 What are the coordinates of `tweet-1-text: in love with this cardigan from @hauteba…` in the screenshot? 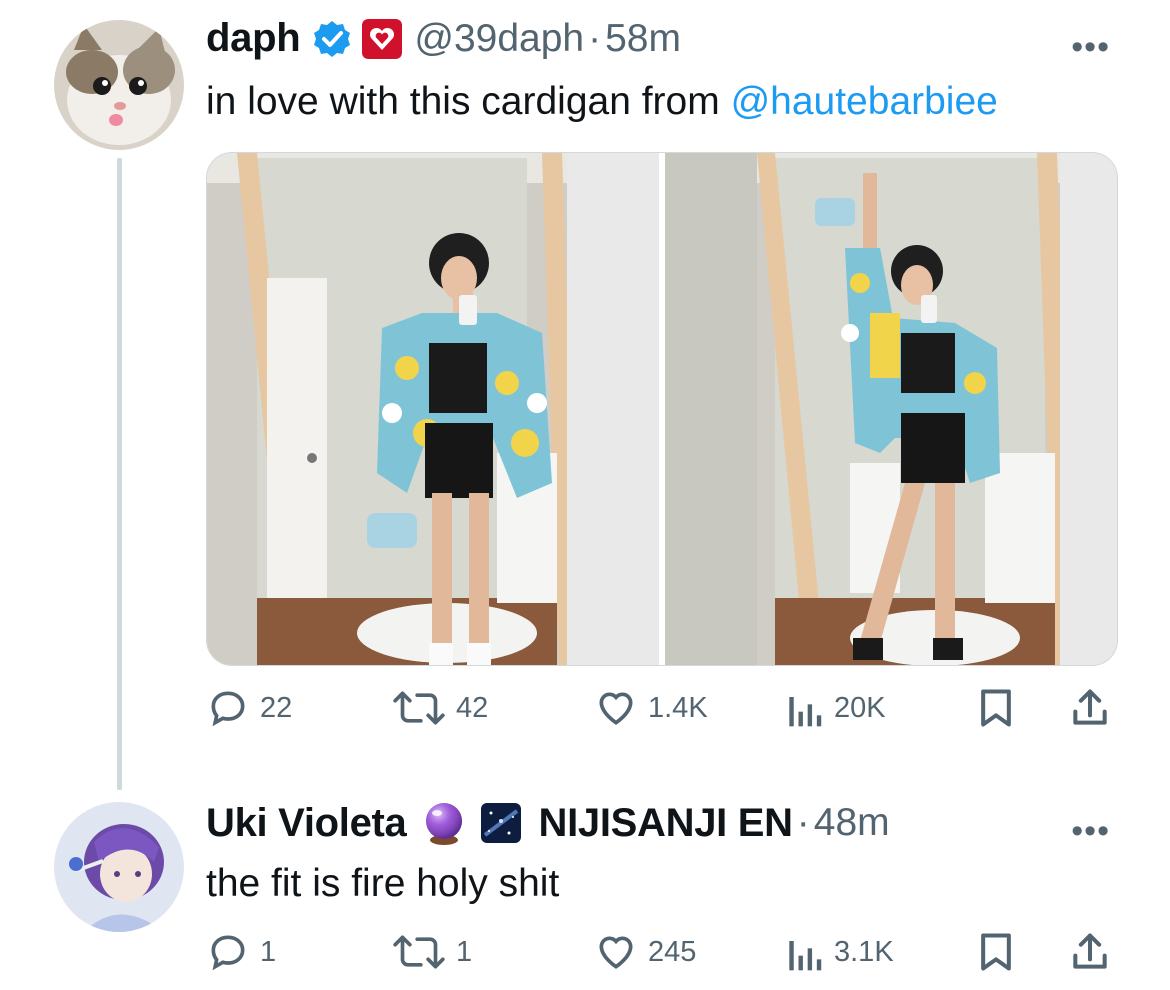 It's located at (602, 102).